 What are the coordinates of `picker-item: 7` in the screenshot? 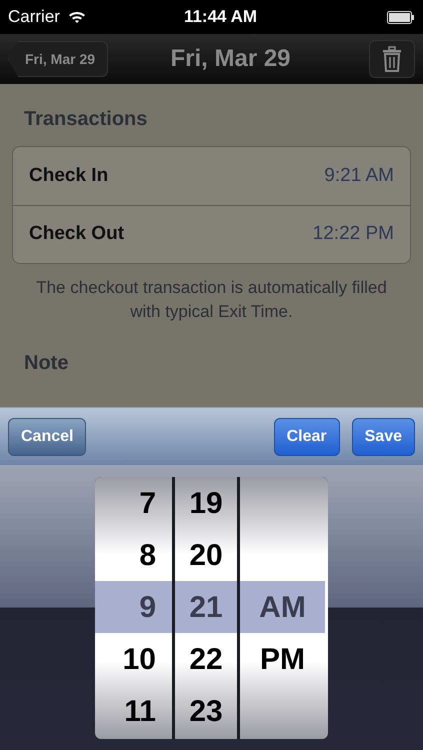 It's located at (133, 503).